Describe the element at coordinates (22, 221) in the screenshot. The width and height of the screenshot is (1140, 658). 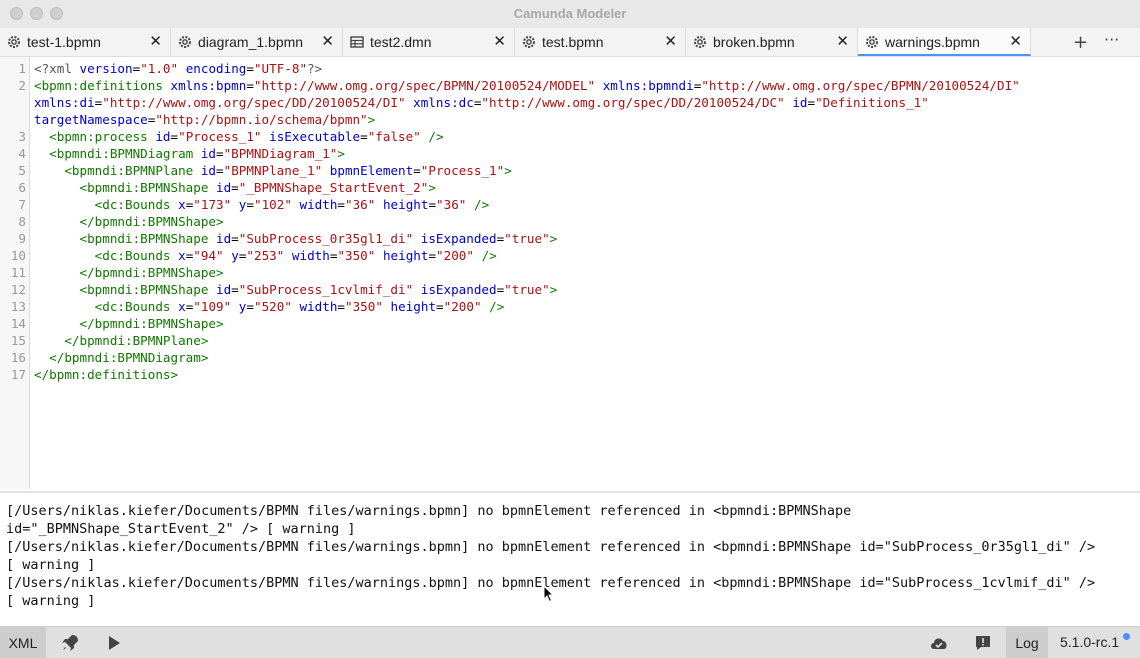
I see `line-number: 8` at that location.